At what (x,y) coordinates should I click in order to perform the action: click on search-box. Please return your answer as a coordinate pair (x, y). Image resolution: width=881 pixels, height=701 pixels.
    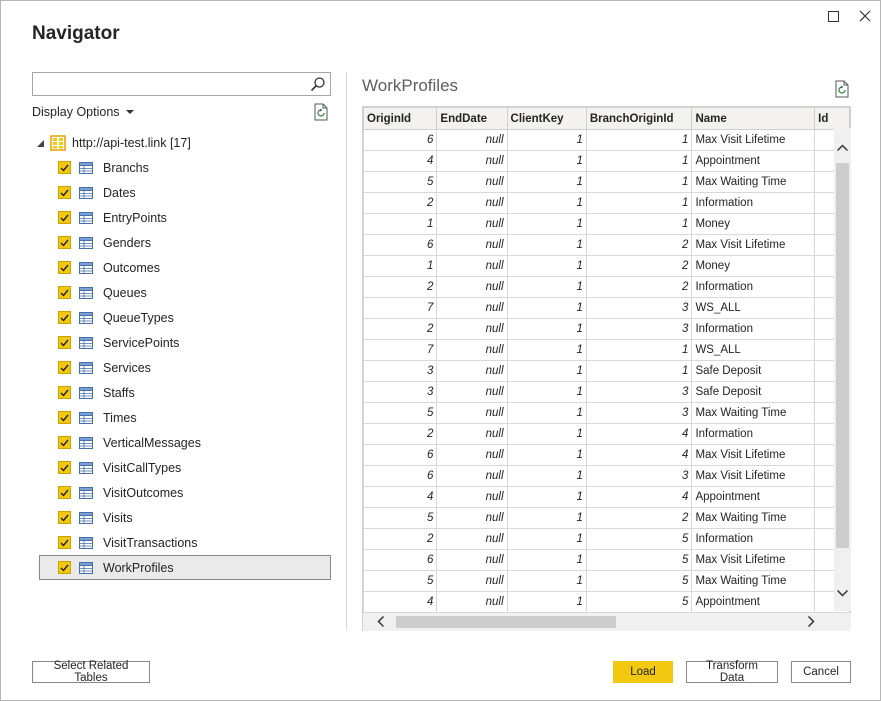
    Looking at the image, I should click on (181, 84).